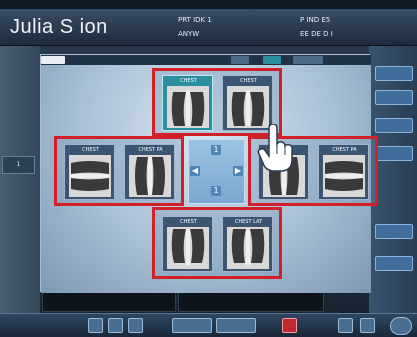  I want to click on thumbnail-group-left: CHEST CHEST PA, so click(119, 171).